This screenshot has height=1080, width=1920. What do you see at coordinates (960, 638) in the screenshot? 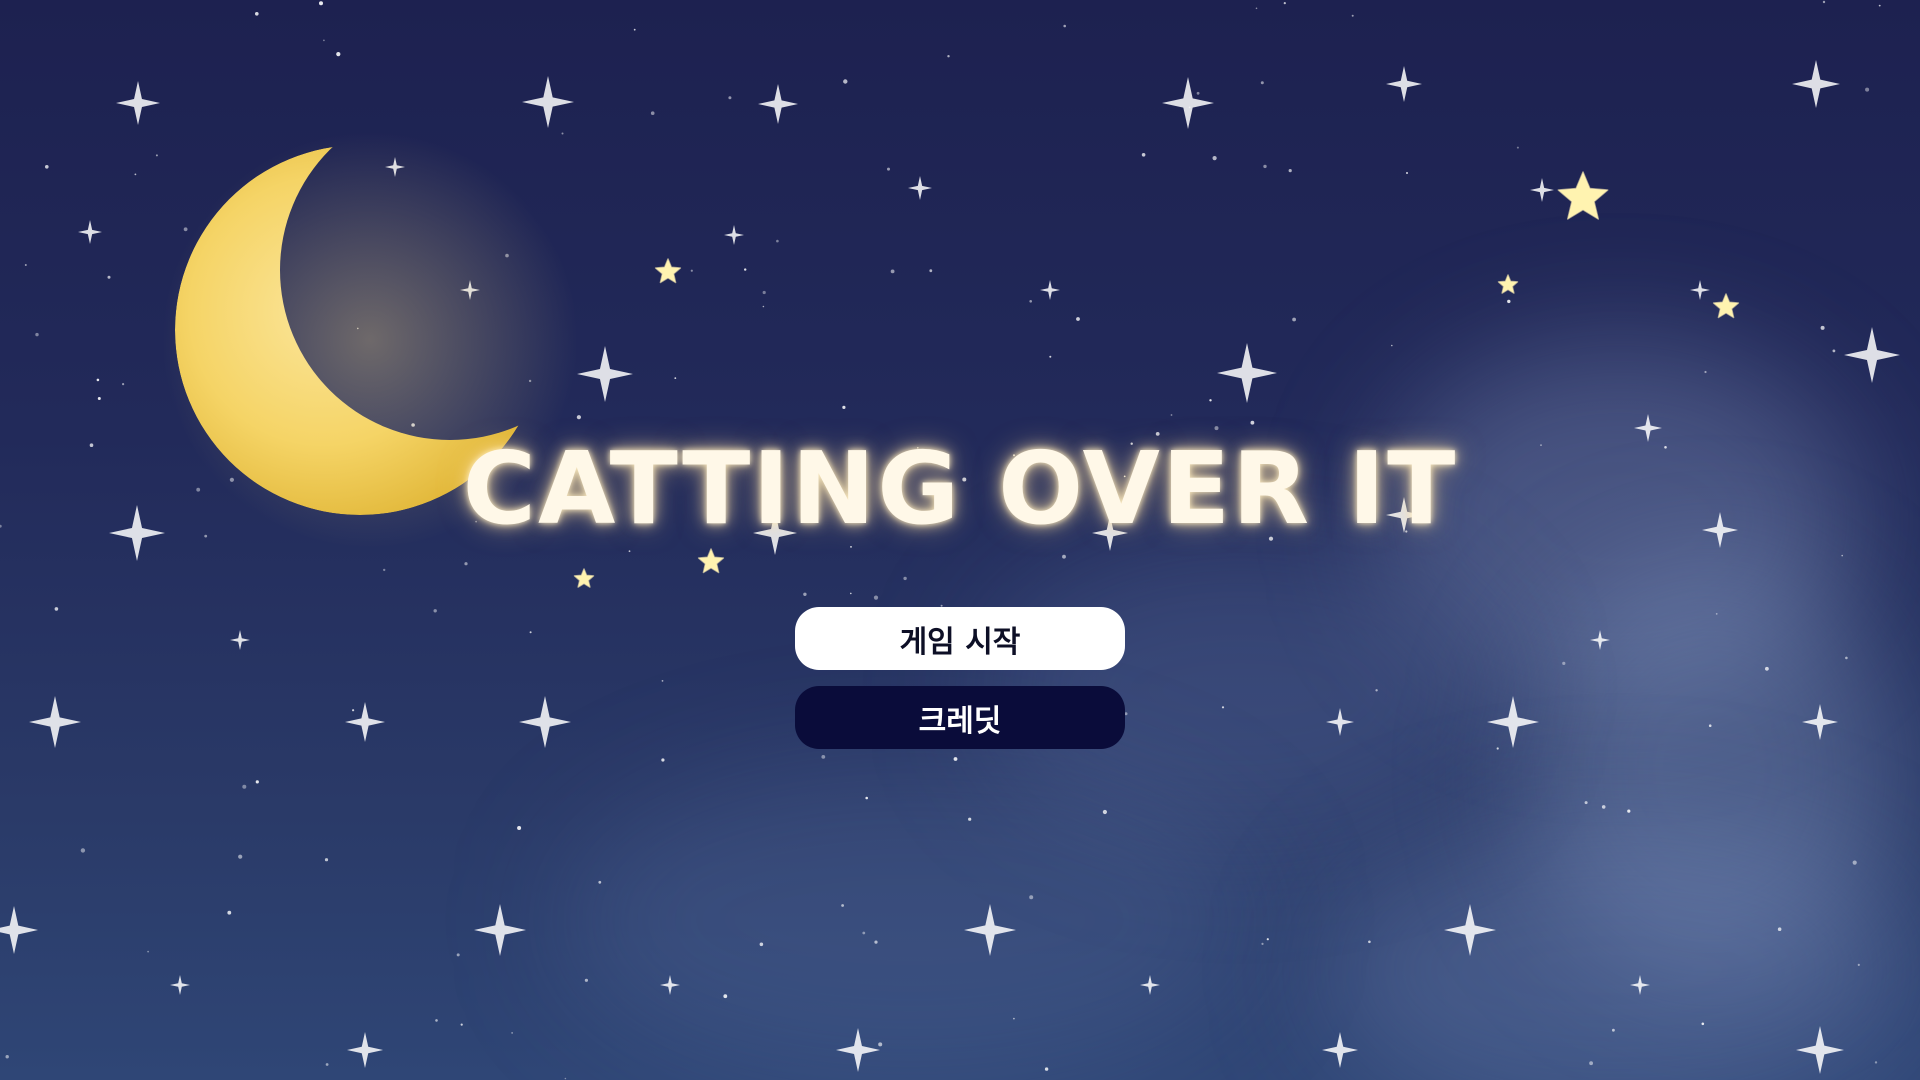
I see `start-game-button: 게임 시작` at bounding box center [960, 638].